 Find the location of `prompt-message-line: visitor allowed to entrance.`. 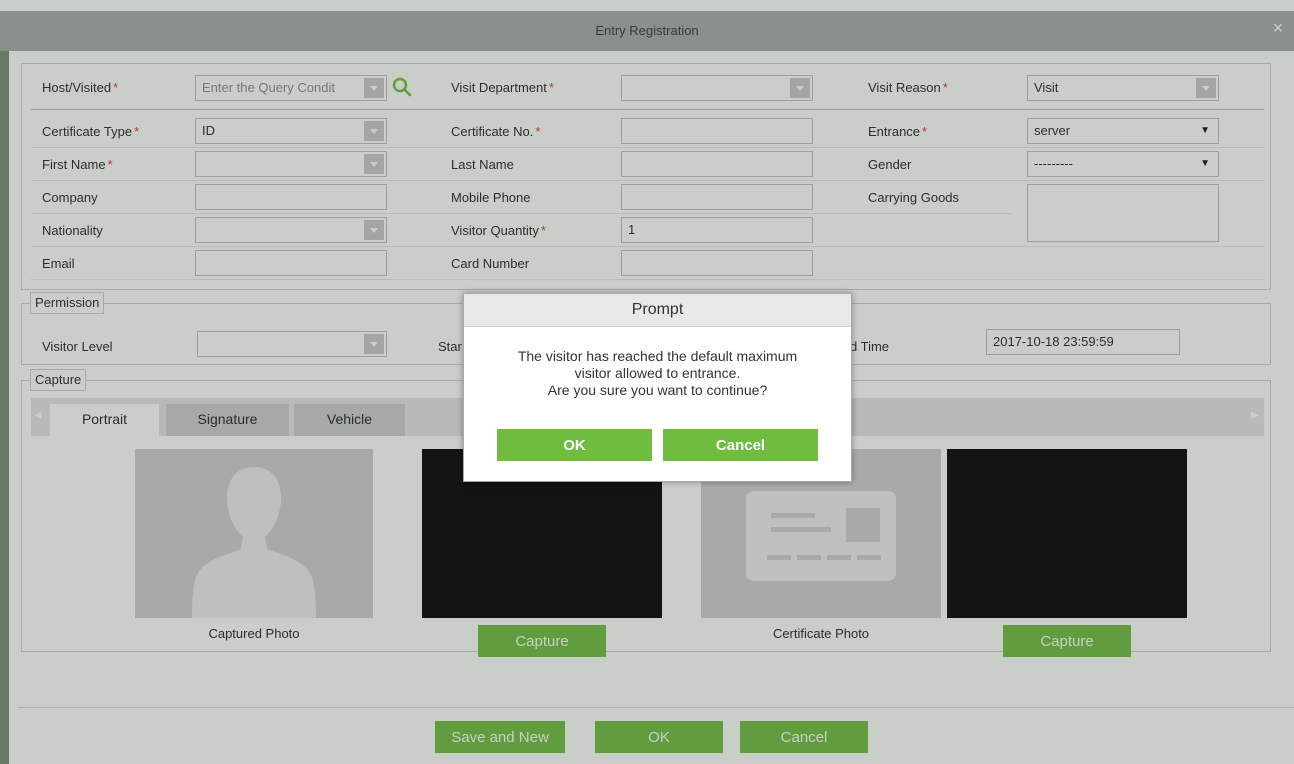

prompt-message-line: visitor allowed to entrance. is located at coordinates (657, 373).